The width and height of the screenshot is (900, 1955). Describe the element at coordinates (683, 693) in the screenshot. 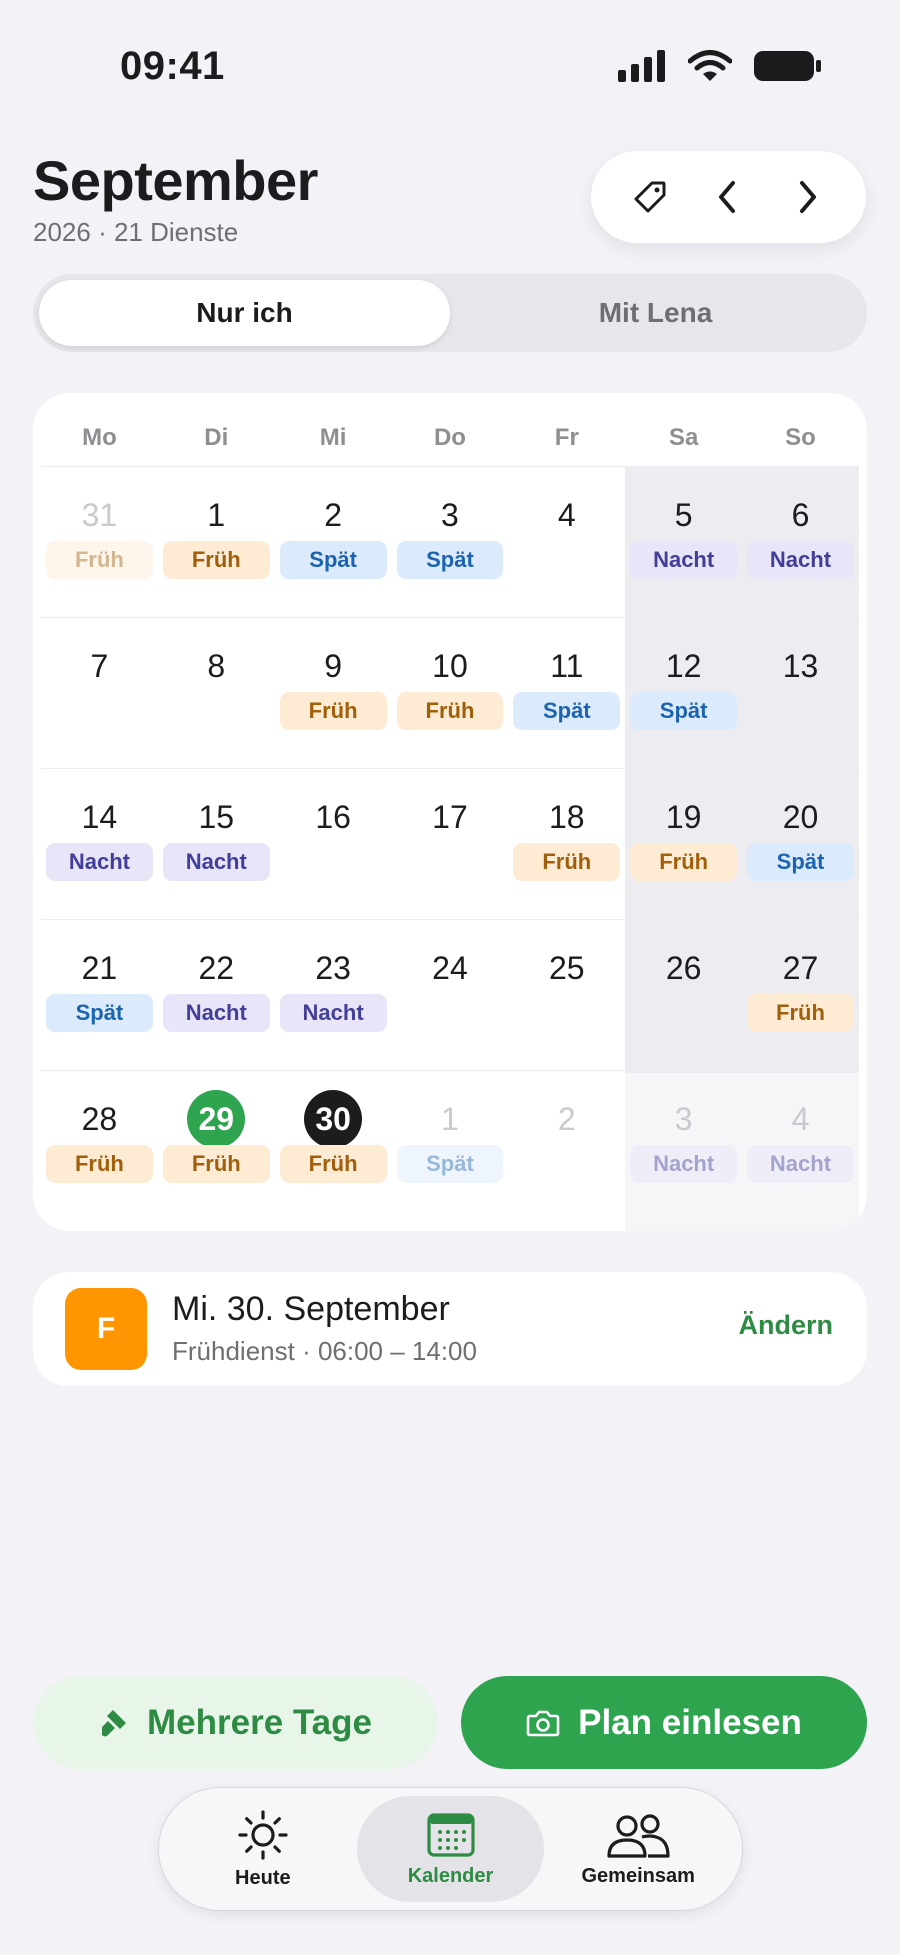

I see `calendar-day-cell: 12 Spät` at that location.